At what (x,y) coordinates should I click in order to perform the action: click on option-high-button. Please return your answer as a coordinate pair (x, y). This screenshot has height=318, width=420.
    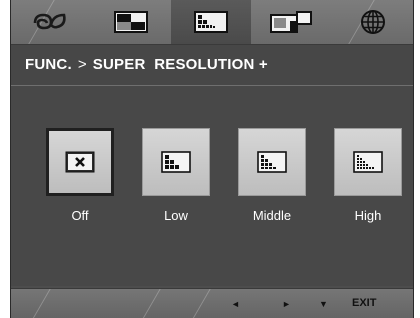
    Looking at the image, I should click on (368, 162).